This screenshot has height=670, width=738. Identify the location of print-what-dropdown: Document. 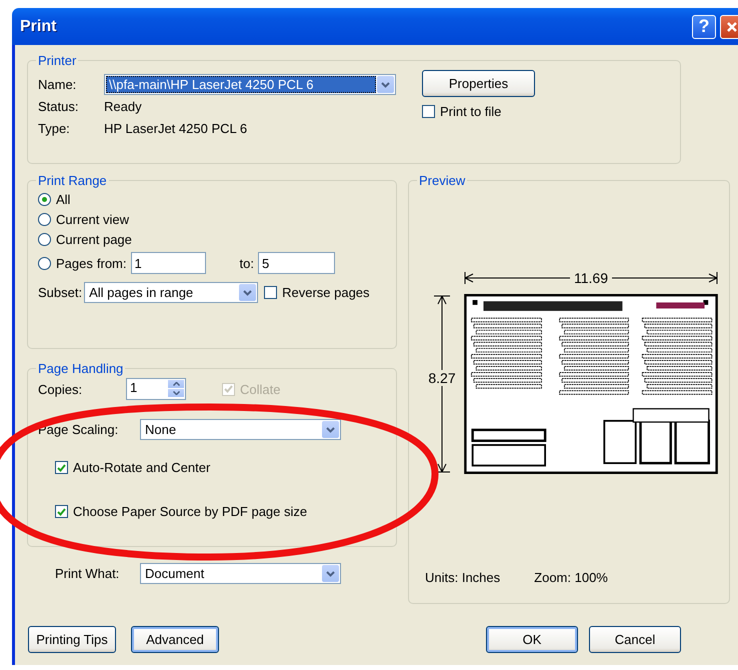
(240, 573).